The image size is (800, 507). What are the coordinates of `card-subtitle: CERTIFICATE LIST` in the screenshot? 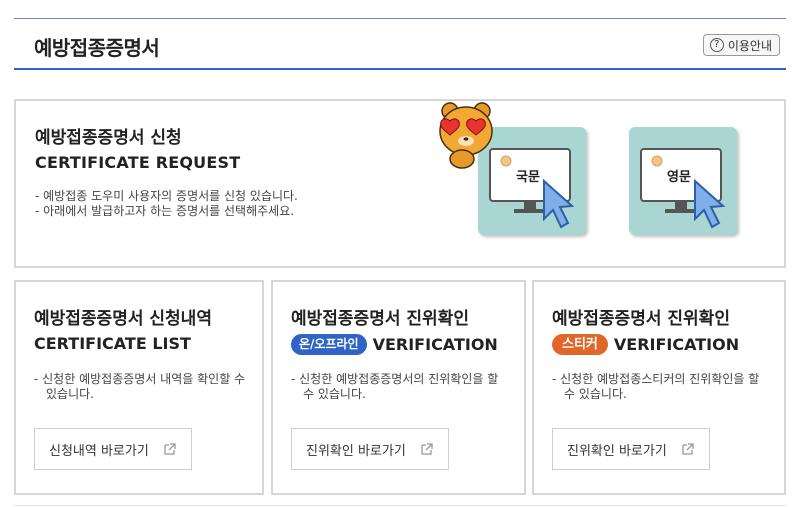 It's located at (112, 343).